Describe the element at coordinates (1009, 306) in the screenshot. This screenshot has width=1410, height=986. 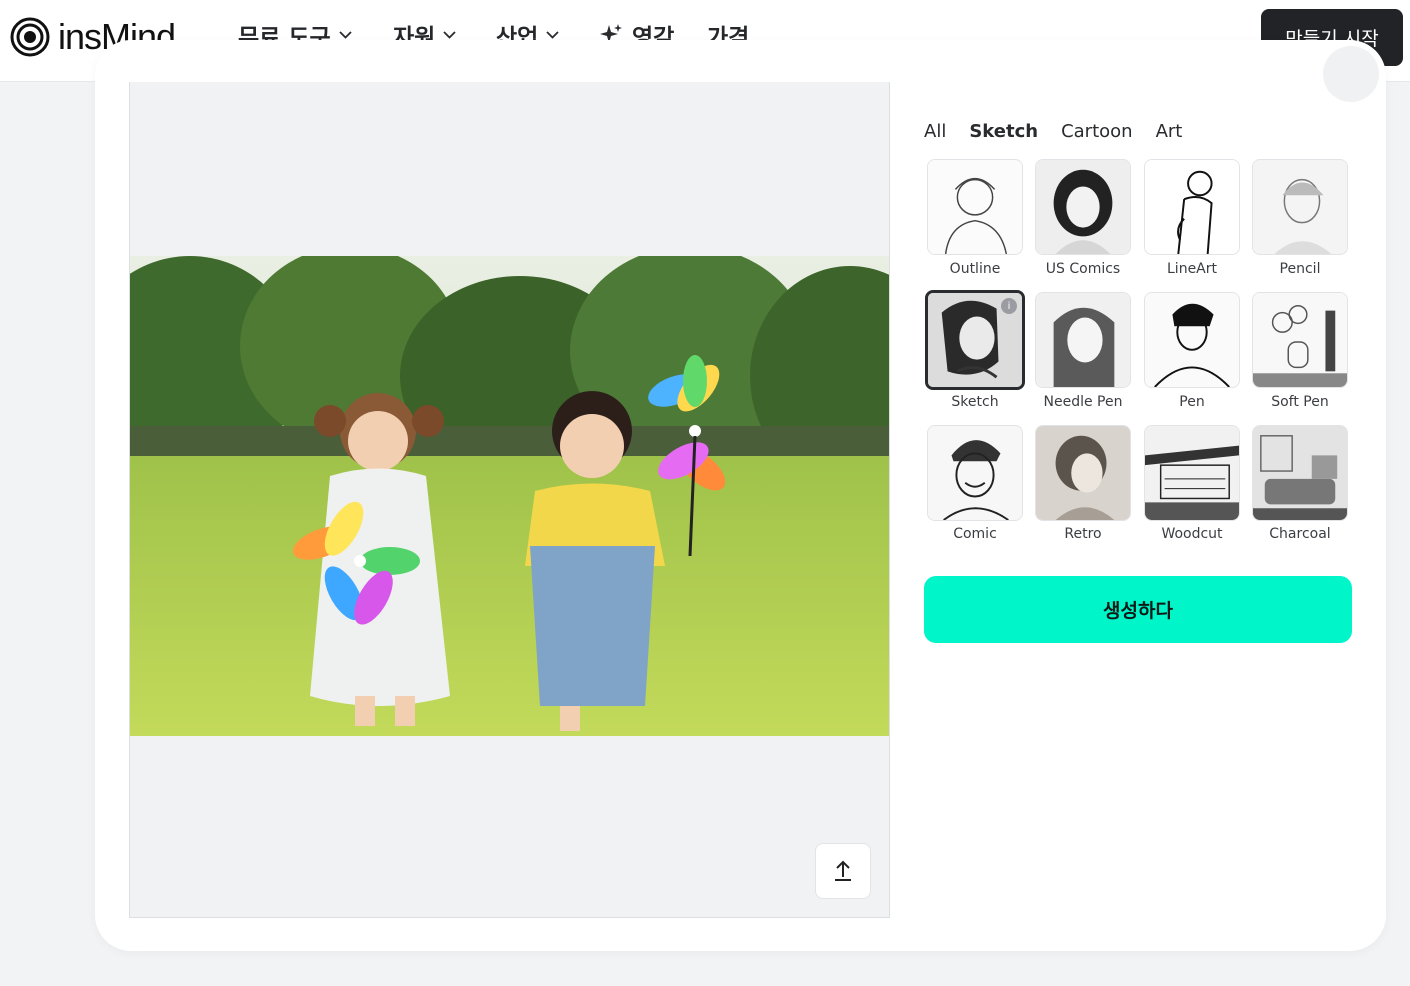
I see `info-badge: i` at that location.